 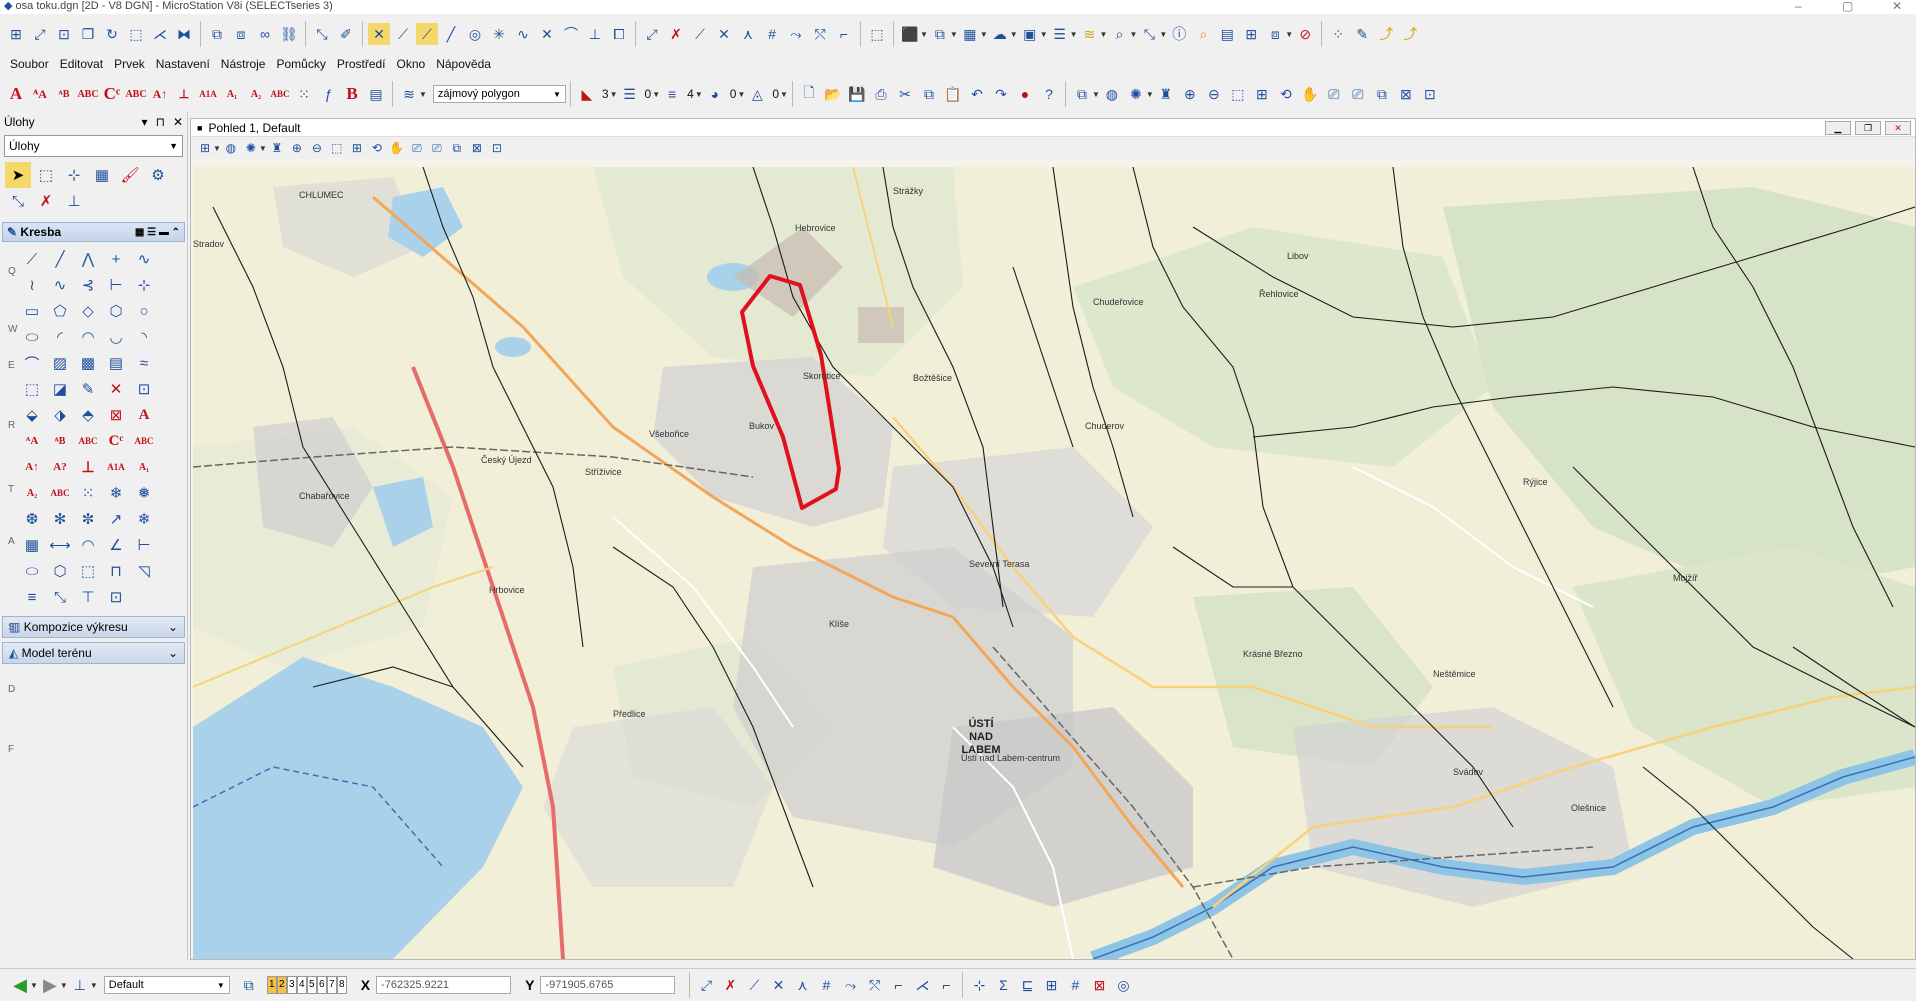 I want to click on text-copy-icon: Cᶜ, so click(x=112, y=94).